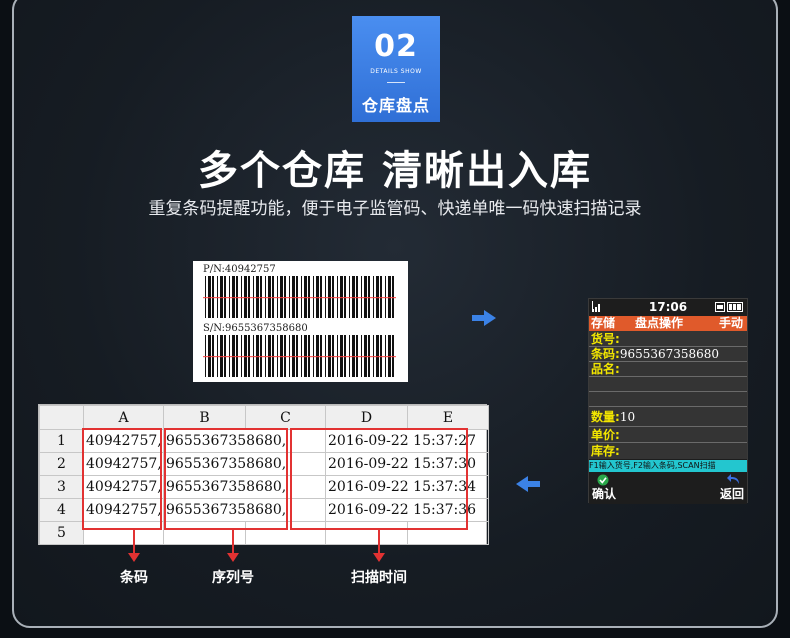 Image resolution: width=790 pixels, height=638 pixels. I want to click on device-softkeys: 确认 返回, so click(668, 488).